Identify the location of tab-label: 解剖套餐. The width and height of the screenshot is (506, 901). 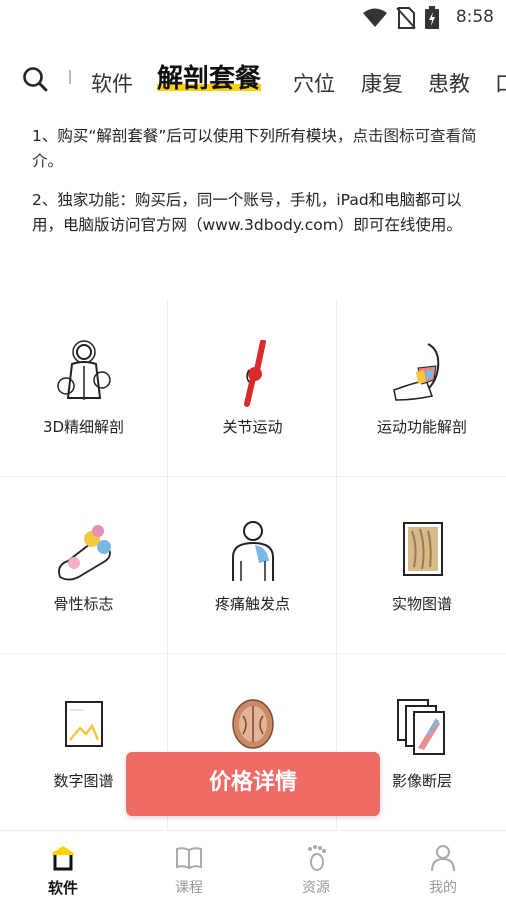
(209, 79).